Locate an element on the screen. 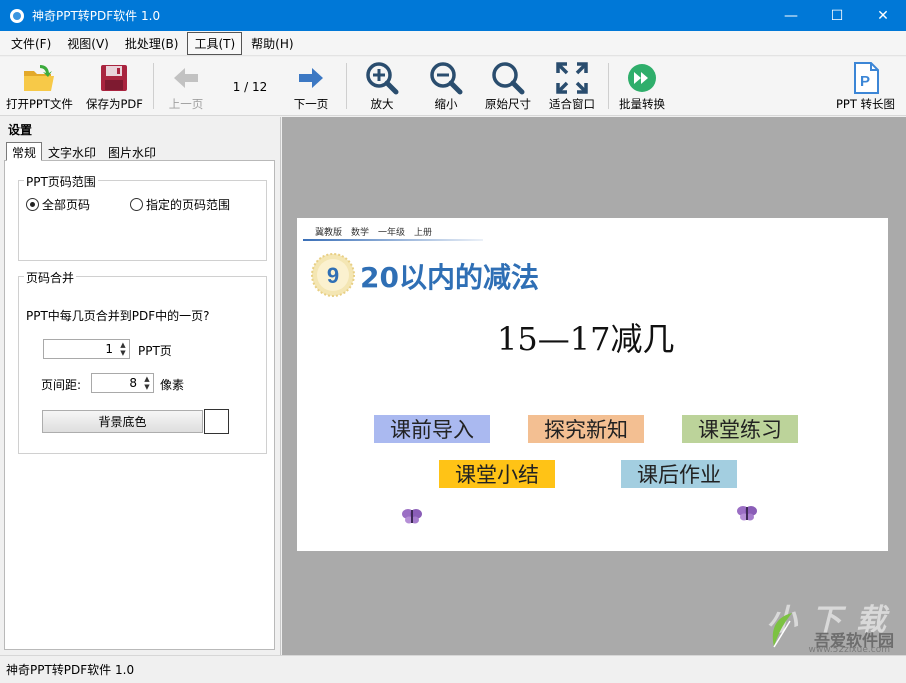 Image resolution: width=906 pixels, height=683 pixels. merge-question: PPT中每几页合并到PDF中的一页? is located at coordinates (118, 316).